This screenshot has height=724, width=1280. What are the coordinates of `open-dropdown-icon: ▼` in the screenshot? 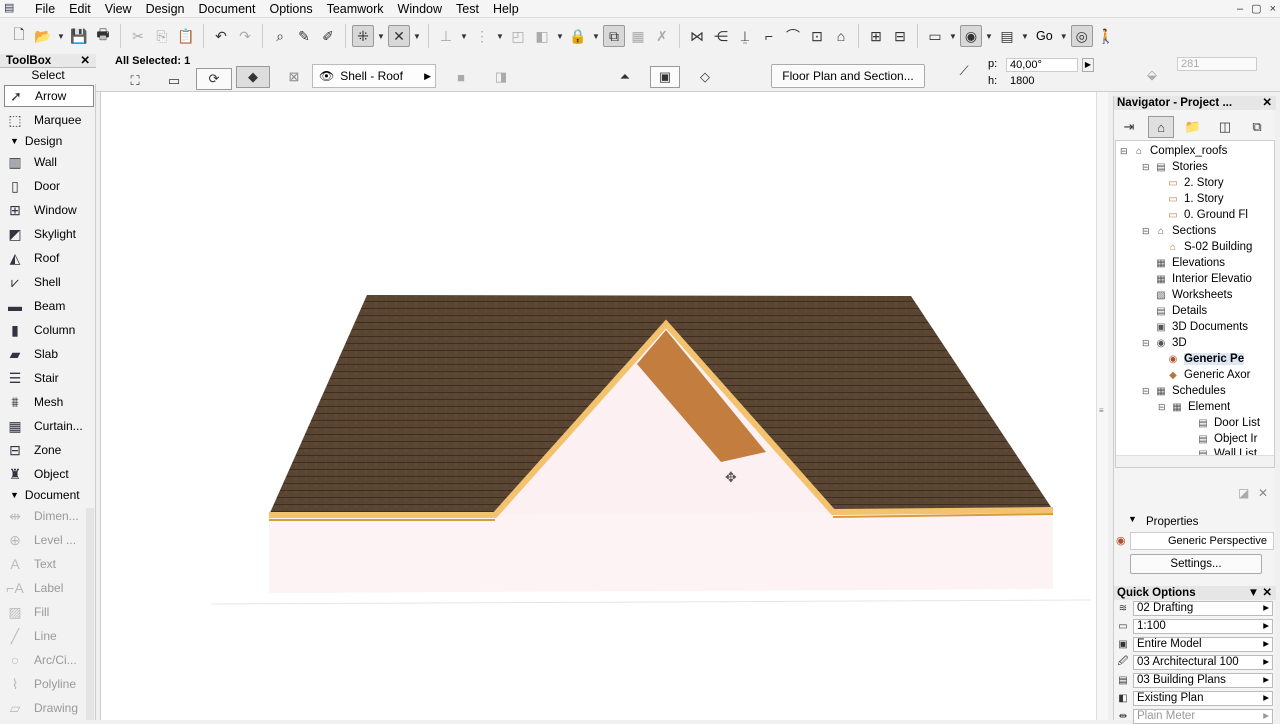 It's located at (61, 36).